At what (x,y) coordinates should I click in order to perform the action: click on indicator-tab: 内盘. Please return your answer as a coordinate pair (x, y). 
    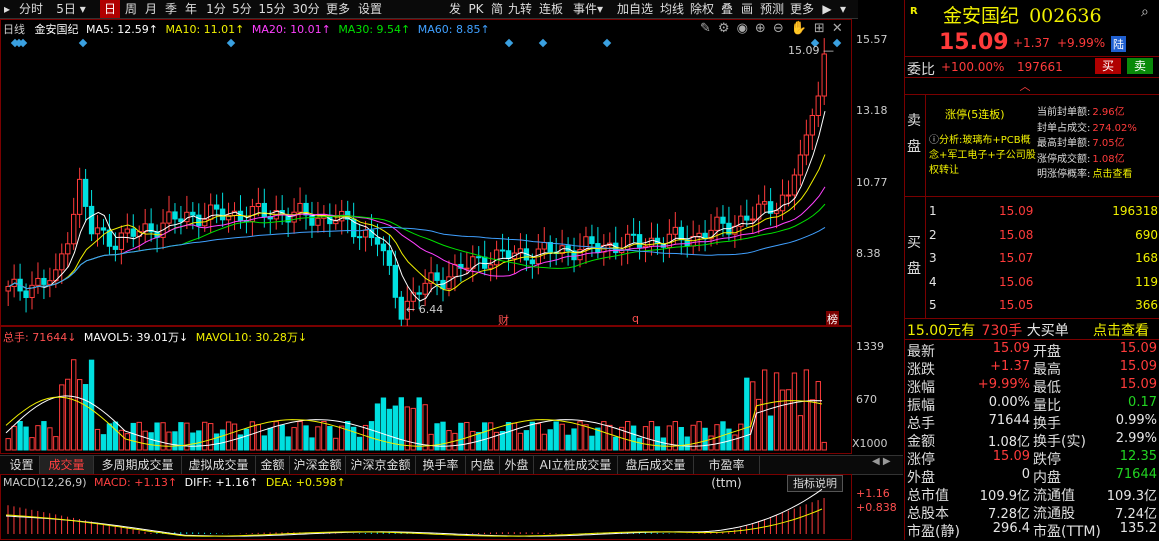
    Looking at the image, I should click on (483, 465).